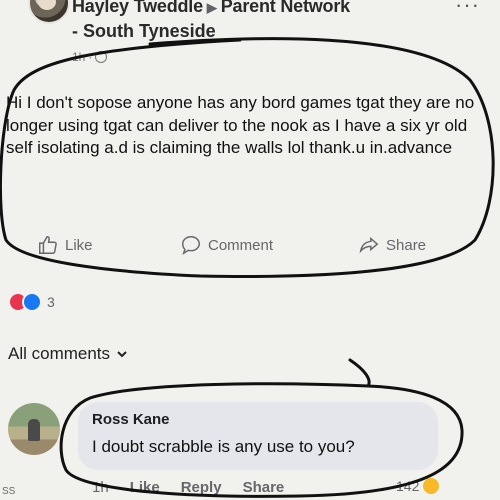 Image resolution: width=500 pixels, height=500 pixels. I want to click on avatar-face, so click(47, 5).